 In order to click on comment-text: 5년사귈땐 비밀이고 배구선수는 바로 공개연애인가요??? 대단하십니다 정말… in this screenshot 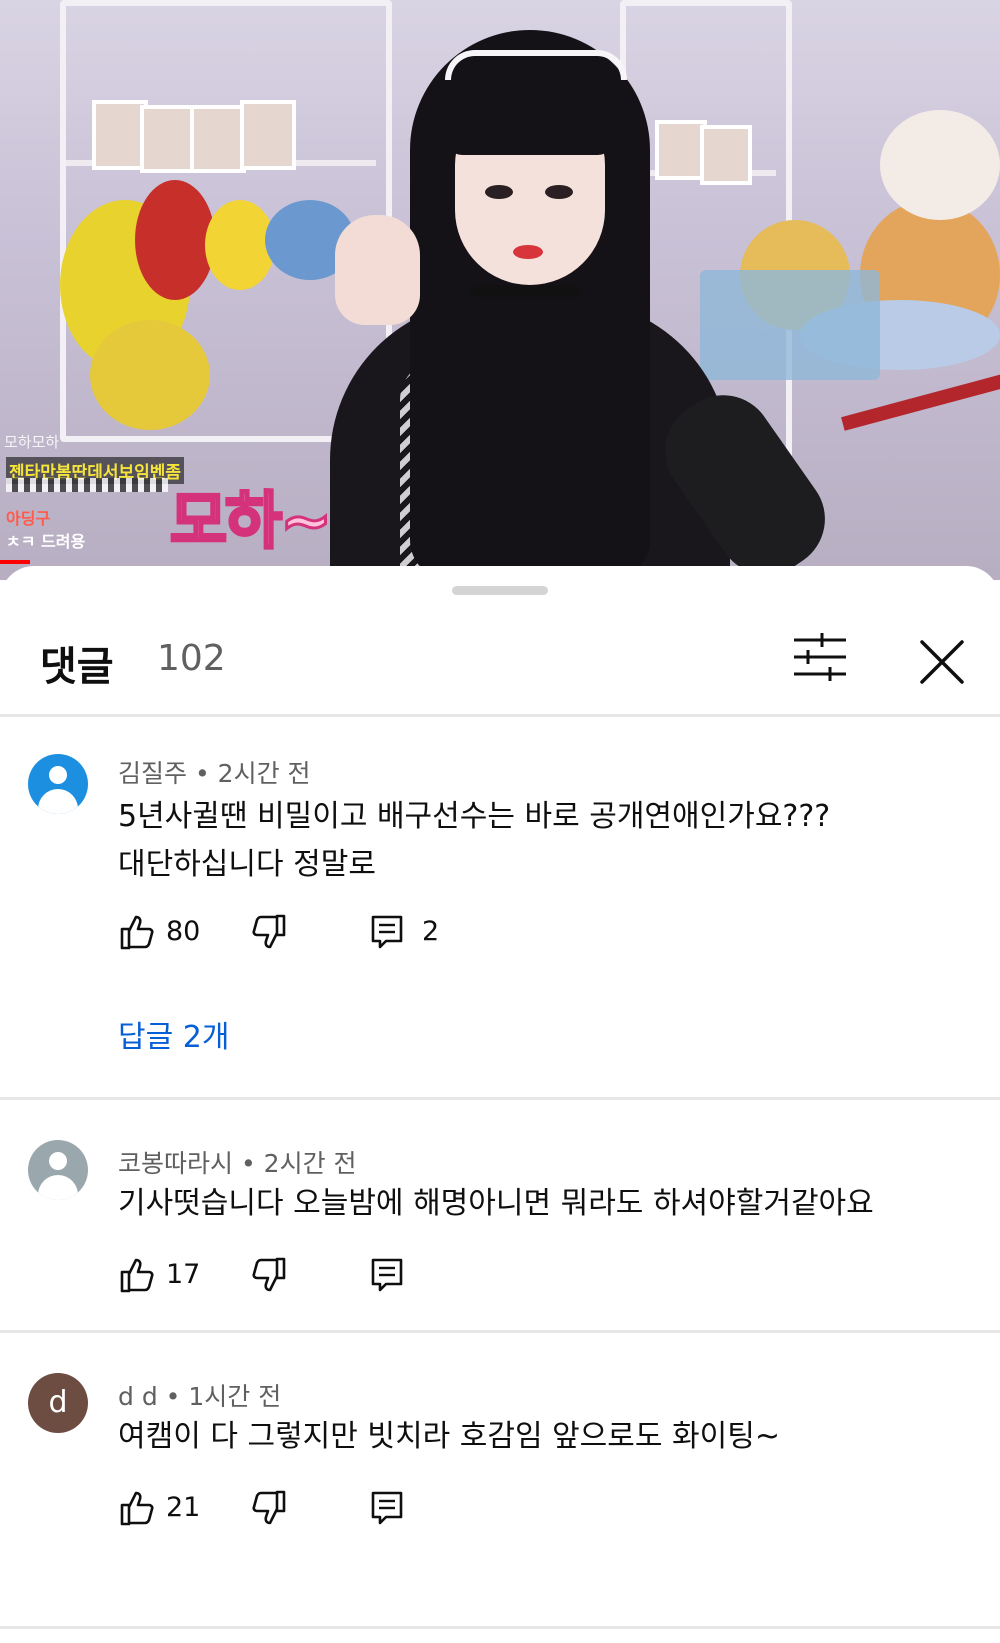, I will do `click(548, 841)`.